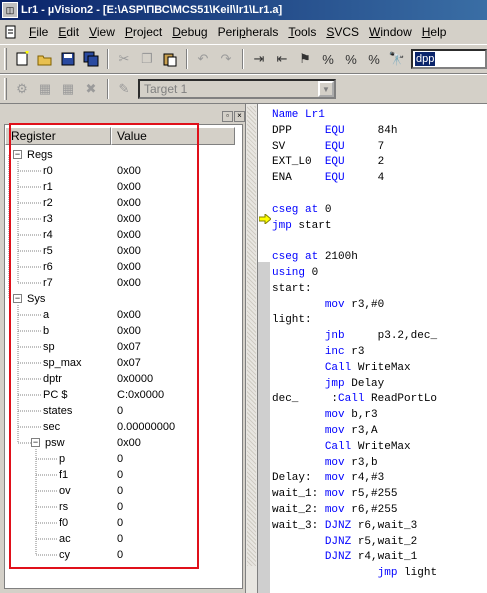 This screenshot has width=487, height=593. What do you see at coordinates (354, 353) in the screenshot?
I see `code-line: inc r3` at bounding box center [354, 353].